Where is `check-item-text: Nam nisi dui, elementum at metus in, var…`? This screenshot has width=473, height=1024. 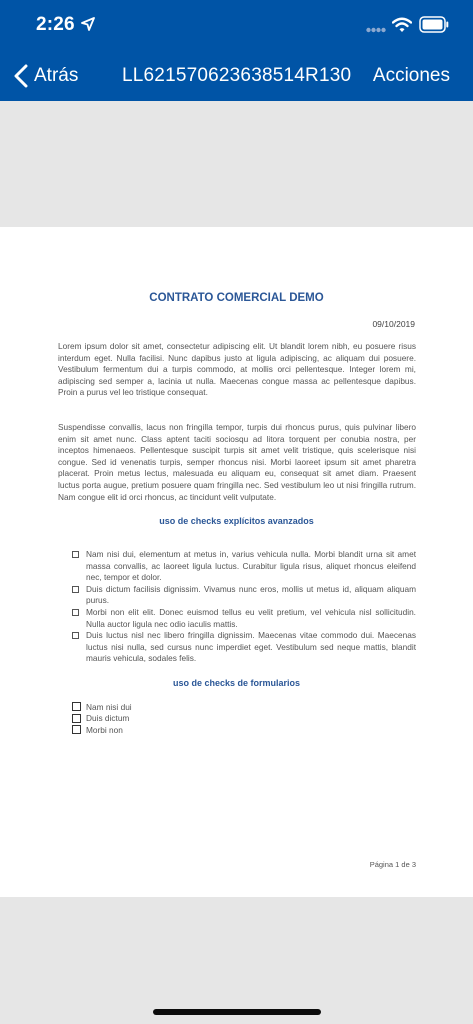 check-item-text: Nam nisi dui, elementum at metus in, var… is located at coordinates (251, 566).